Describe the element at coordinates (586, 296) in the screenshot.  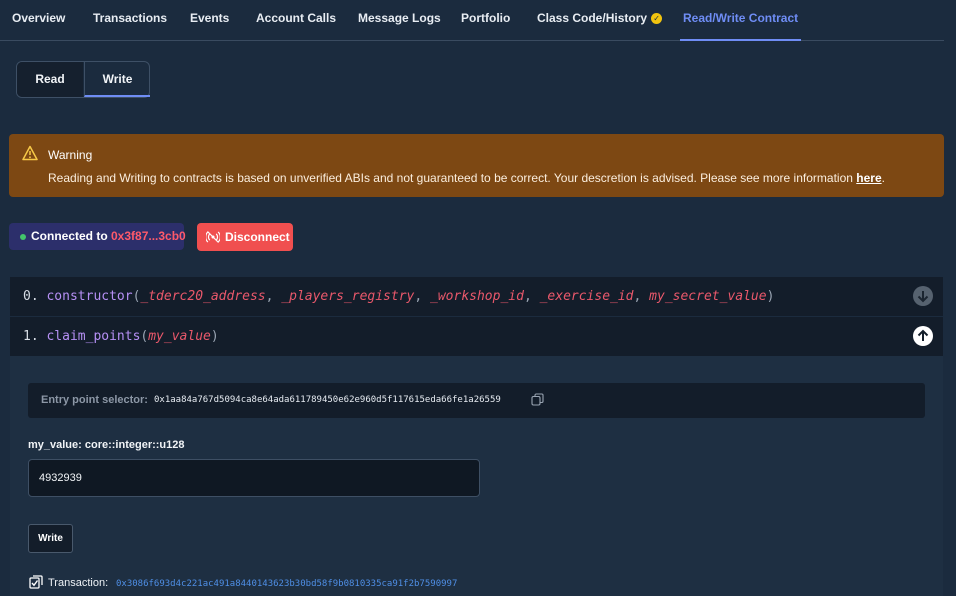
I see `param-name: _exercise_id` at that location.